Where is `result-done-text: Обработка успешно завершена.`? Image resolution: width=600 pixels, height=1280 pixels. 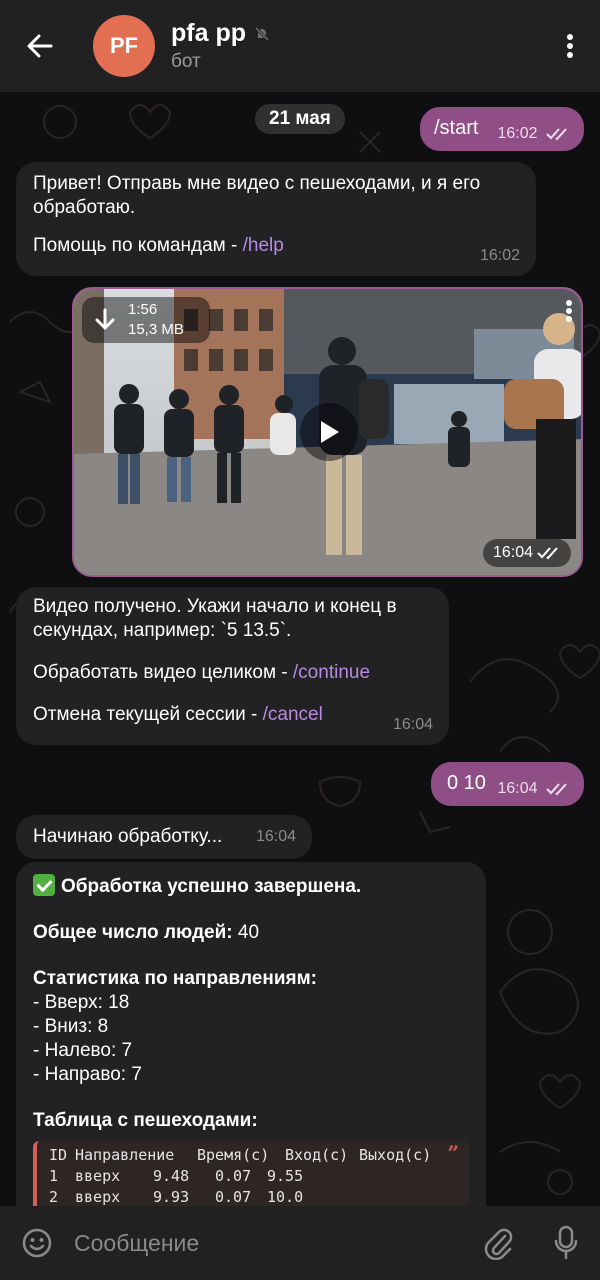 result-done-text: Обработка успешно завершена. is located at coordinates (211, 886).